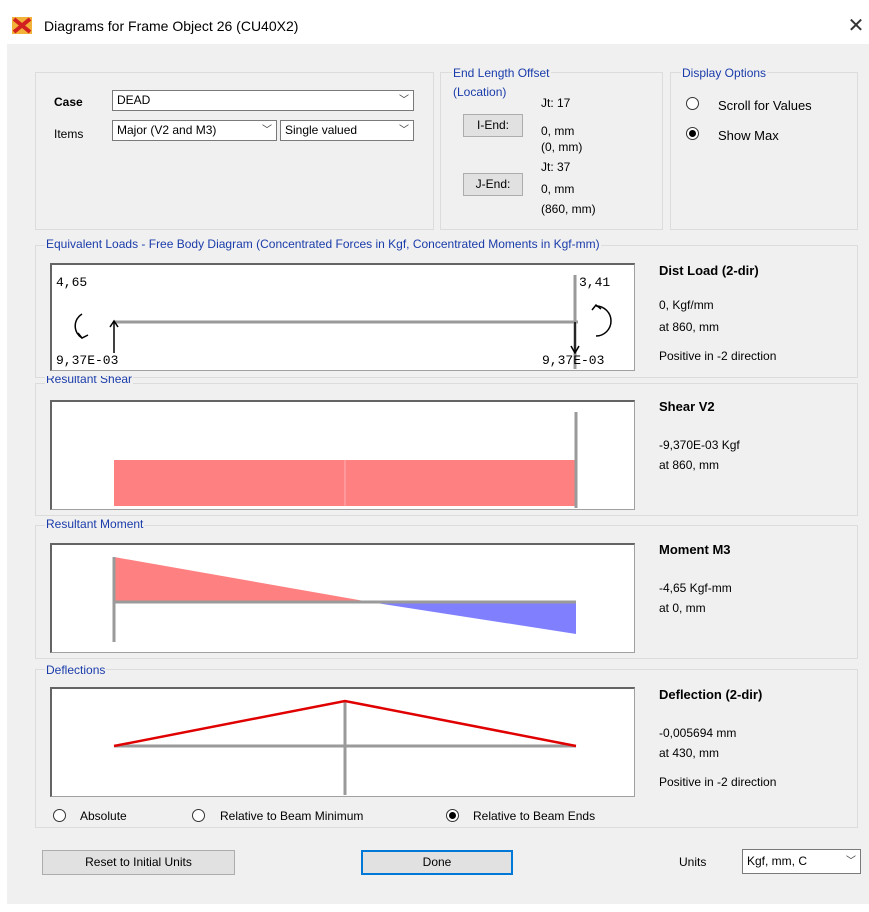 The height and width of the screenshot is (912, 869). Describe the element at coordinates (603, 321) in the screenshot. I see `right-moment-arrow` at that location.